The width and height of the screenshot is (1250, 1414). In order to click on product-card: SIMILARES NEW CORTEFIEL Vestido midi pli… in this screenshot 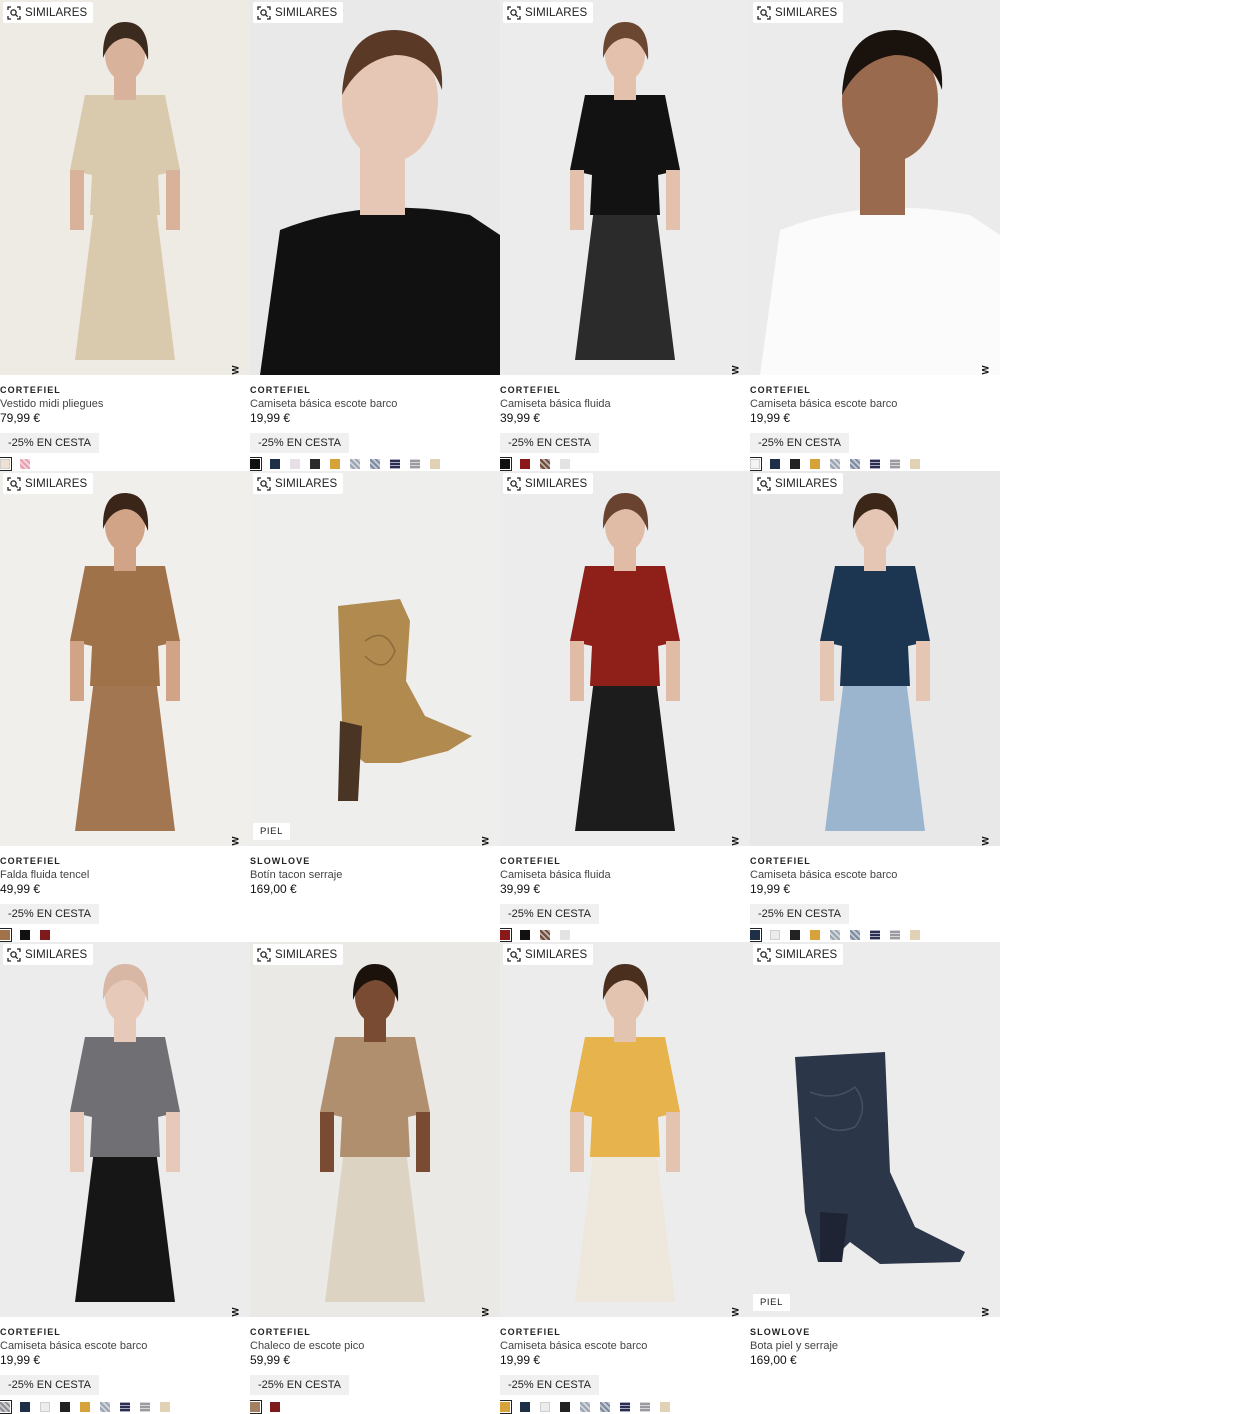, I will do `click(125, 235)`.